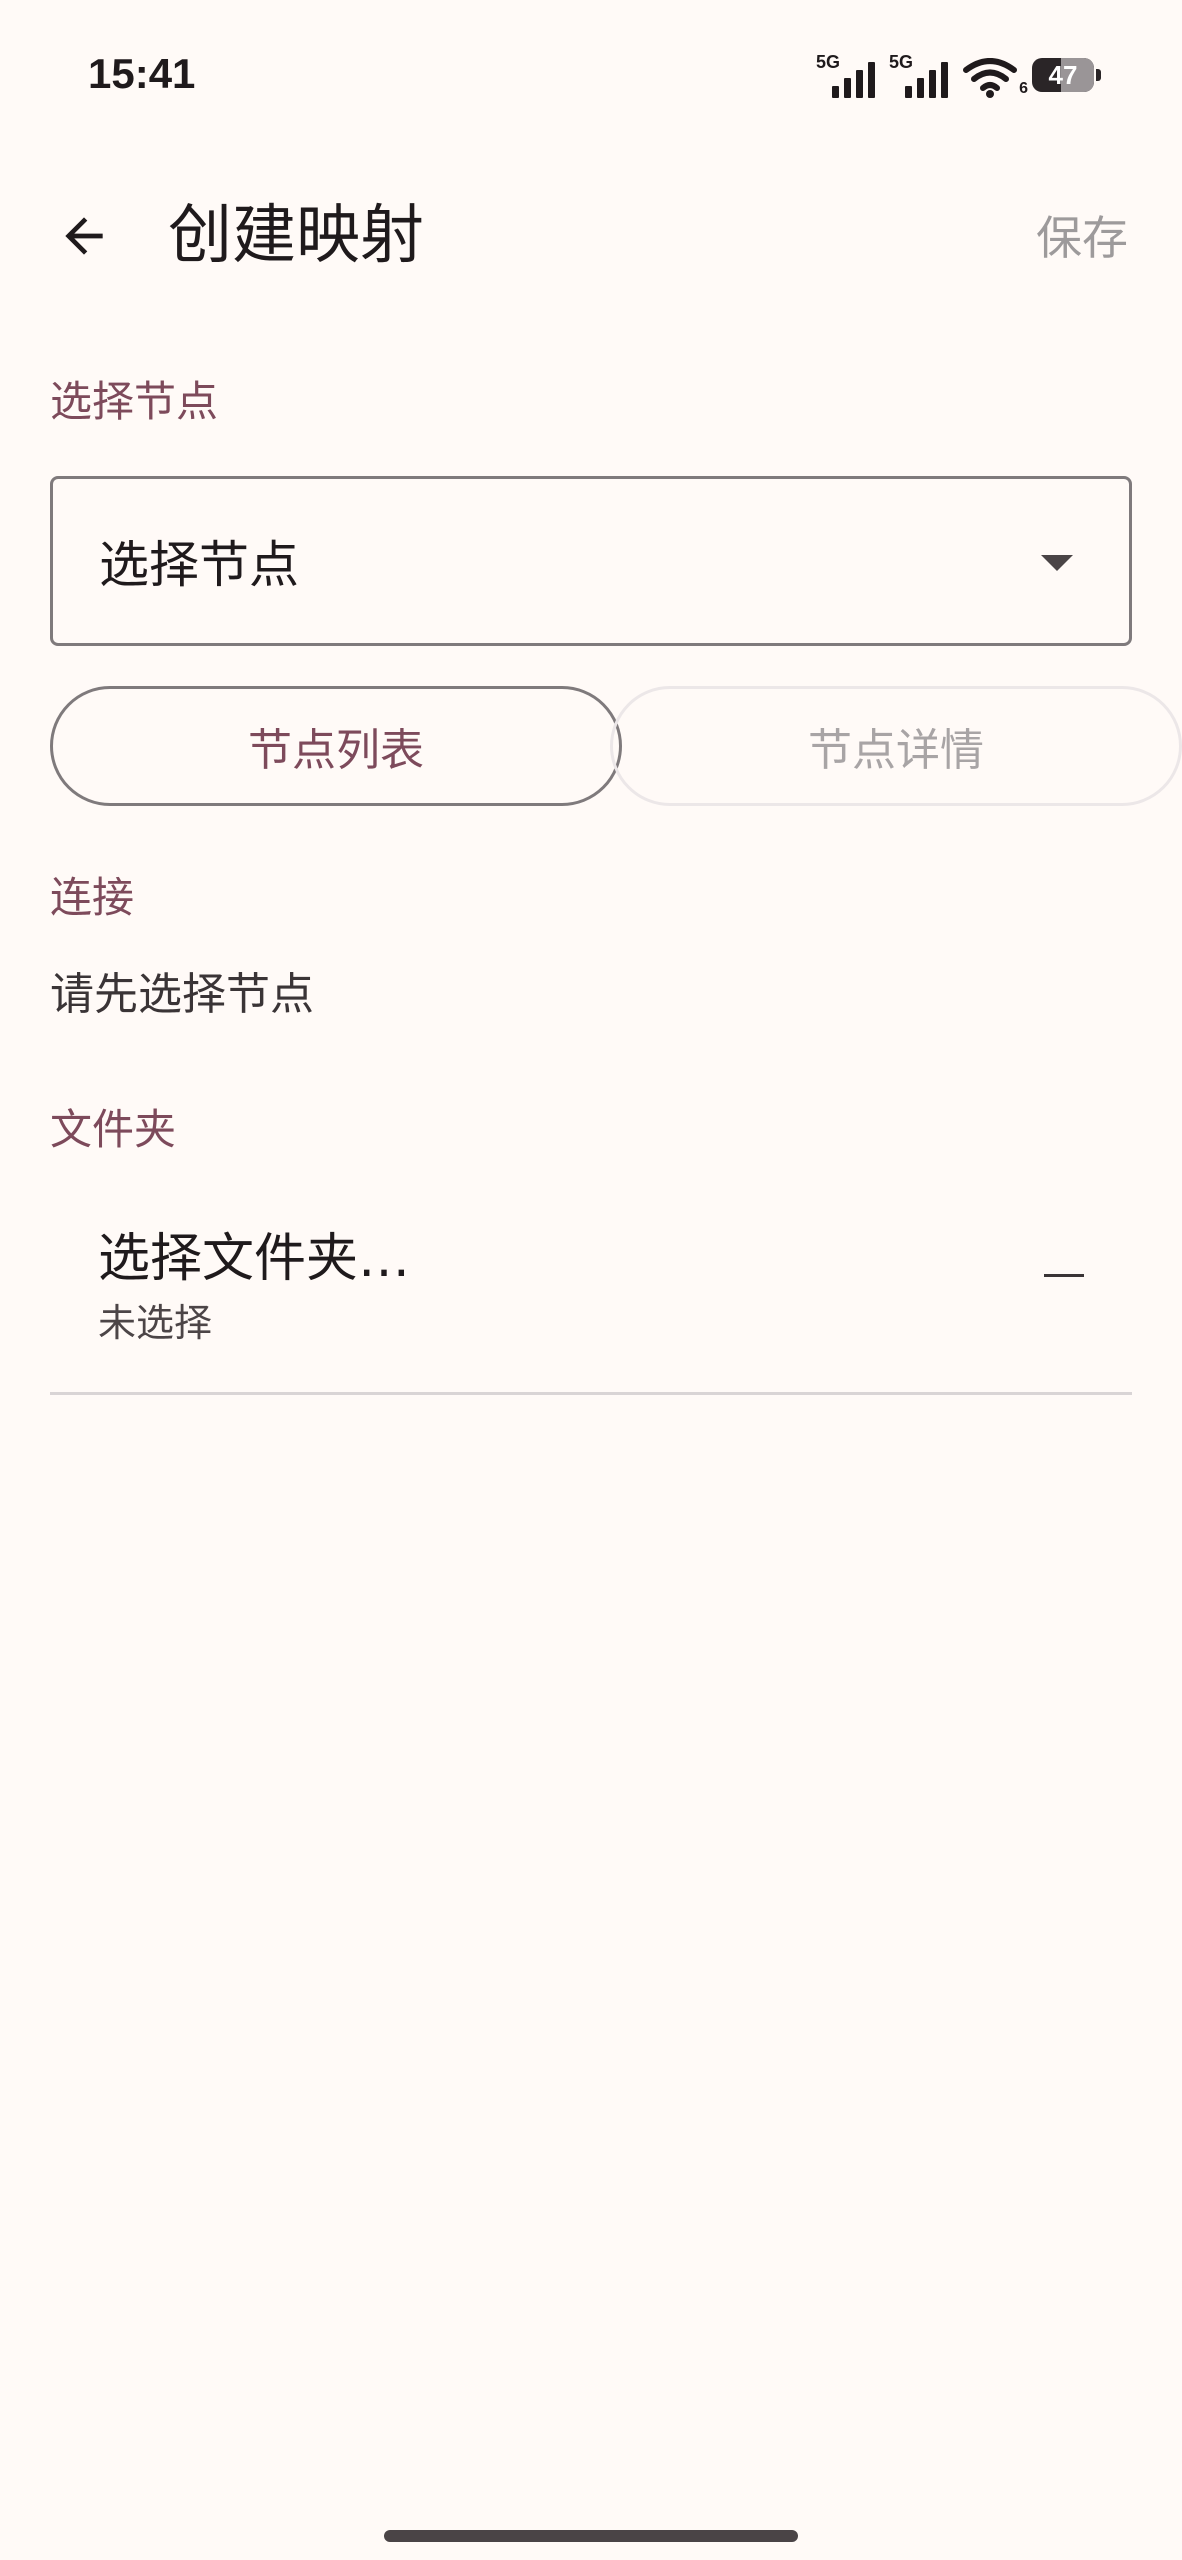 The image size is (1182, 2560). What do you see at coordinates (155, 1323) in the screenshot?
I see `folder-select-subtitle: 未选择` at bounding box center [155, 1323].